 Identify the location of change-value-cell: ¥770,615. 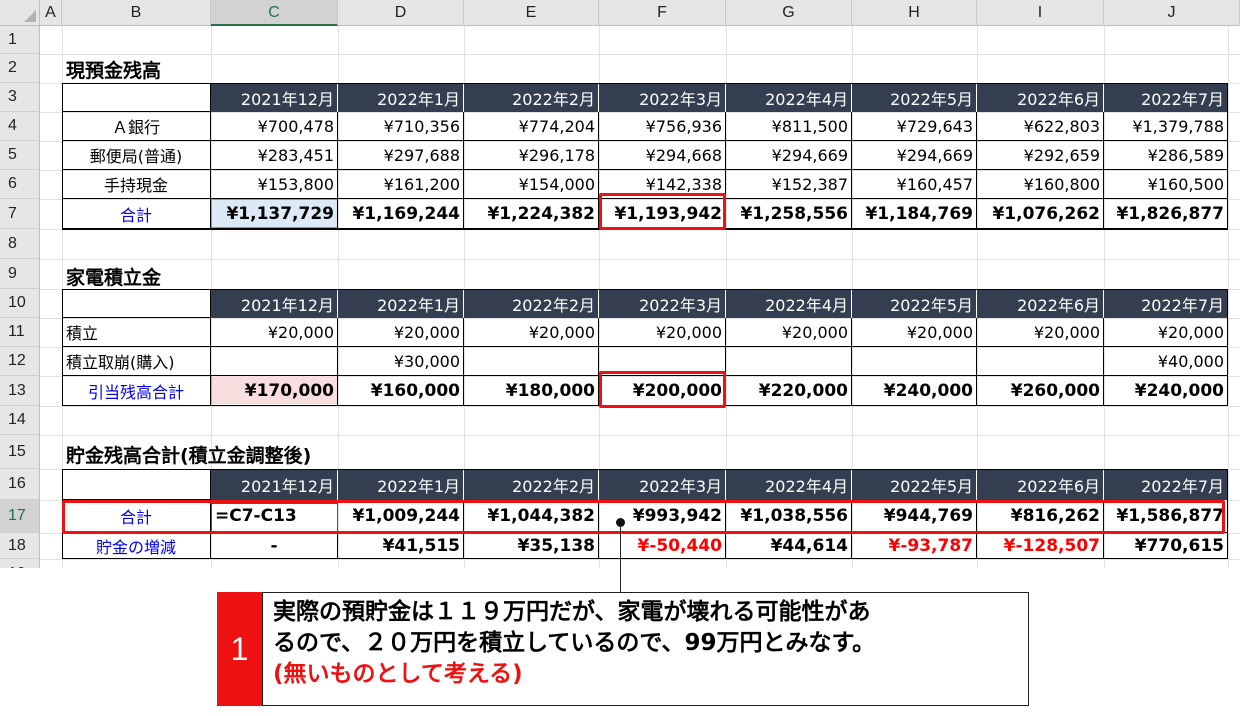
(1166, 546).